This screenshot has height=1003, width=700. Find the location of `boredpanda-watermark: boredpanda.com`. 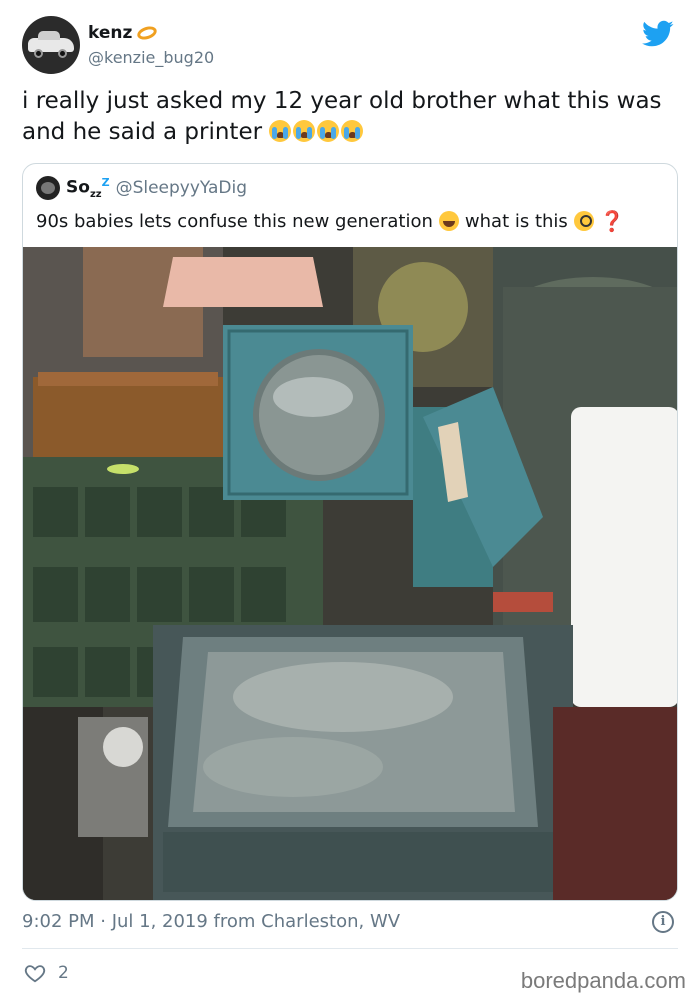

boredpanda-watermark: boredpanda.com is located at coordinates (603, 980).